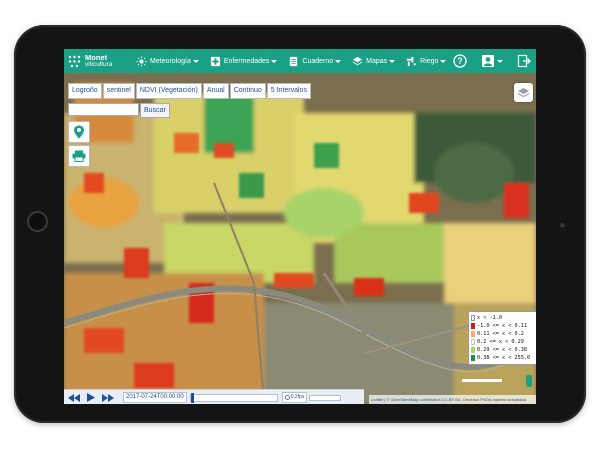 The image size is (600, 449). I want to click on search-button: Buscar, so click(155, 110).